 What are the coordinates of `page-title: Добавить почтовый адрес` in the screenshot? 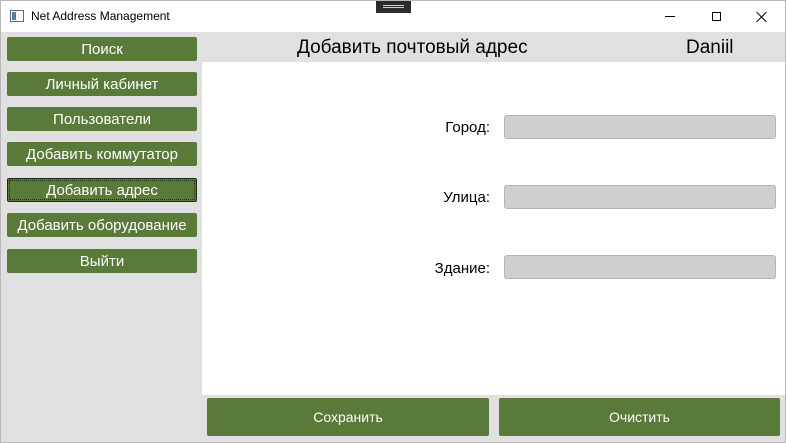 It's located at (412, 47).